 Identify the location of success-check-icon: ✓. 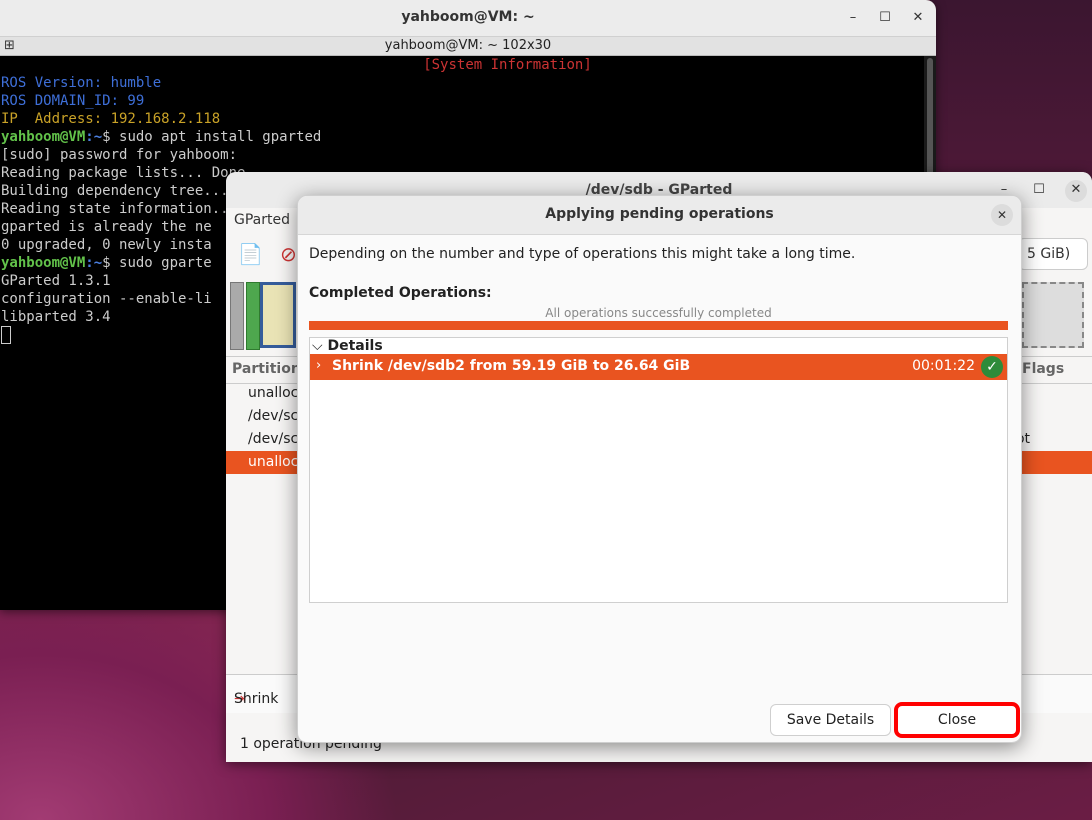
(992, 367).